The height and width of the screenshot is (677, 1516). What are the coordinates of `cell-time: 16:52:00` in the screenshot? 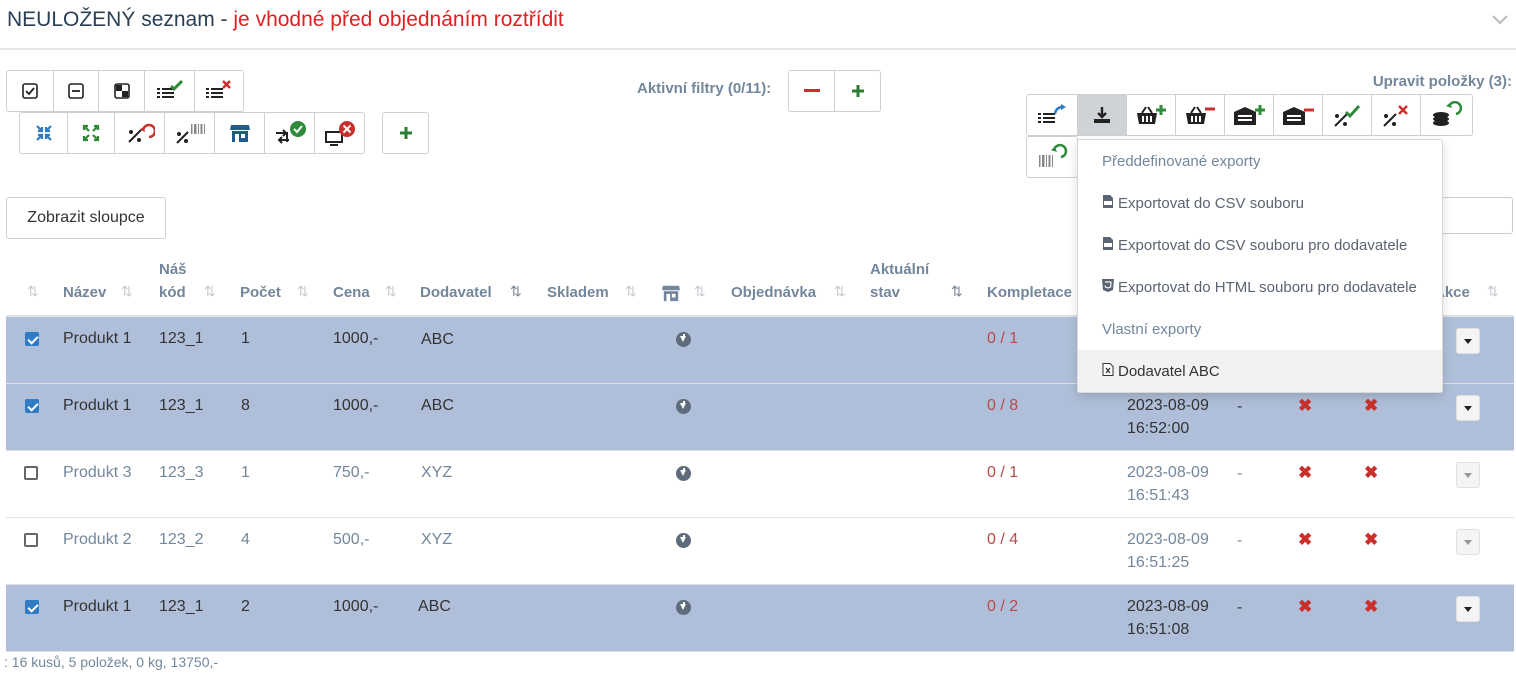 It's located at (1158, 428).